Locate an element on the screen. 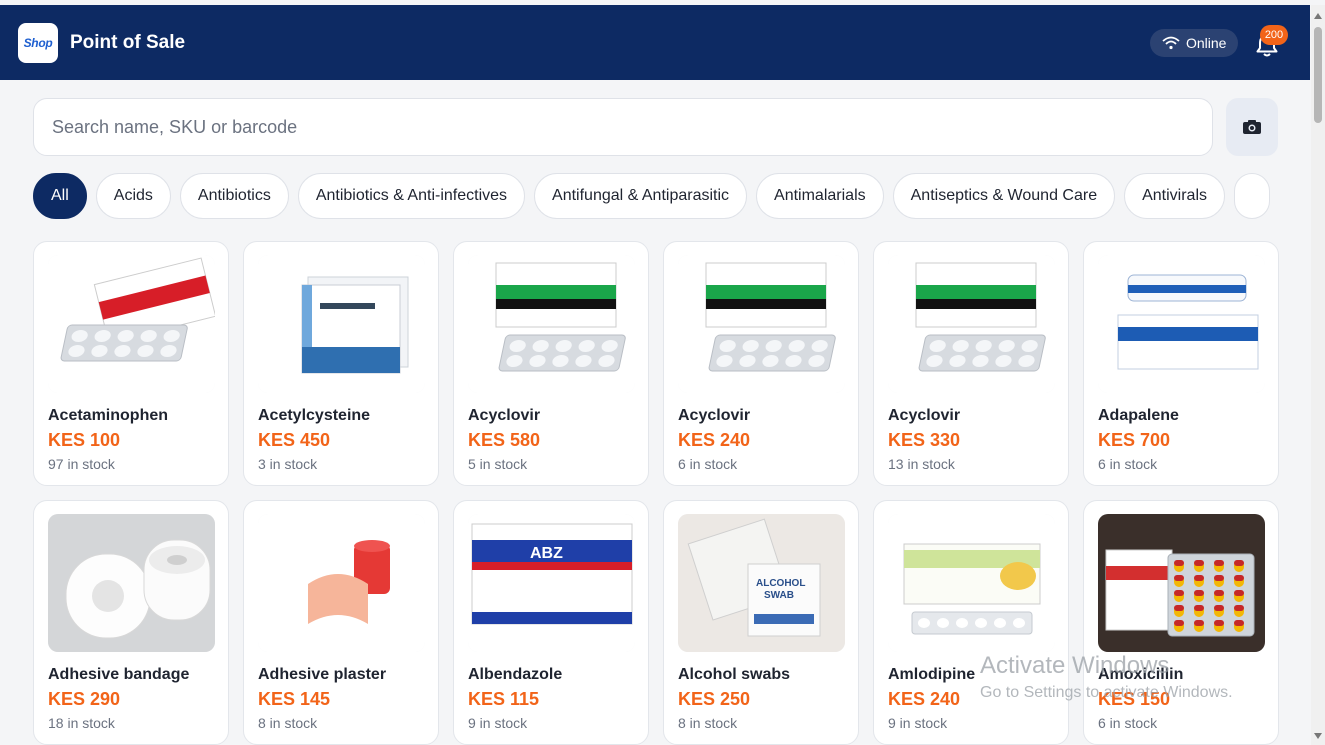  product-name: Amoxicillin is located at coordinates (1141, 674).